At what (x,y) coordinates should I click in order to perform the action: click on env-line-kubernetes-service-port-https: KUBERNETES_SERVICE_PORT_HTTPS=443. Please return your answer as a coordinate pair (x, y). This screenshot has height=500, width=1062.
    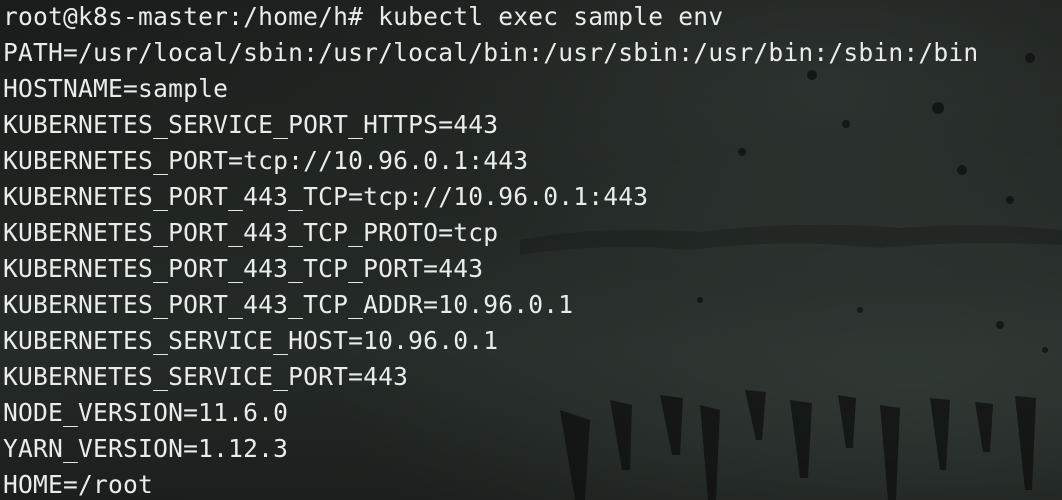
    Looking at the image, I should click on (251, 124).